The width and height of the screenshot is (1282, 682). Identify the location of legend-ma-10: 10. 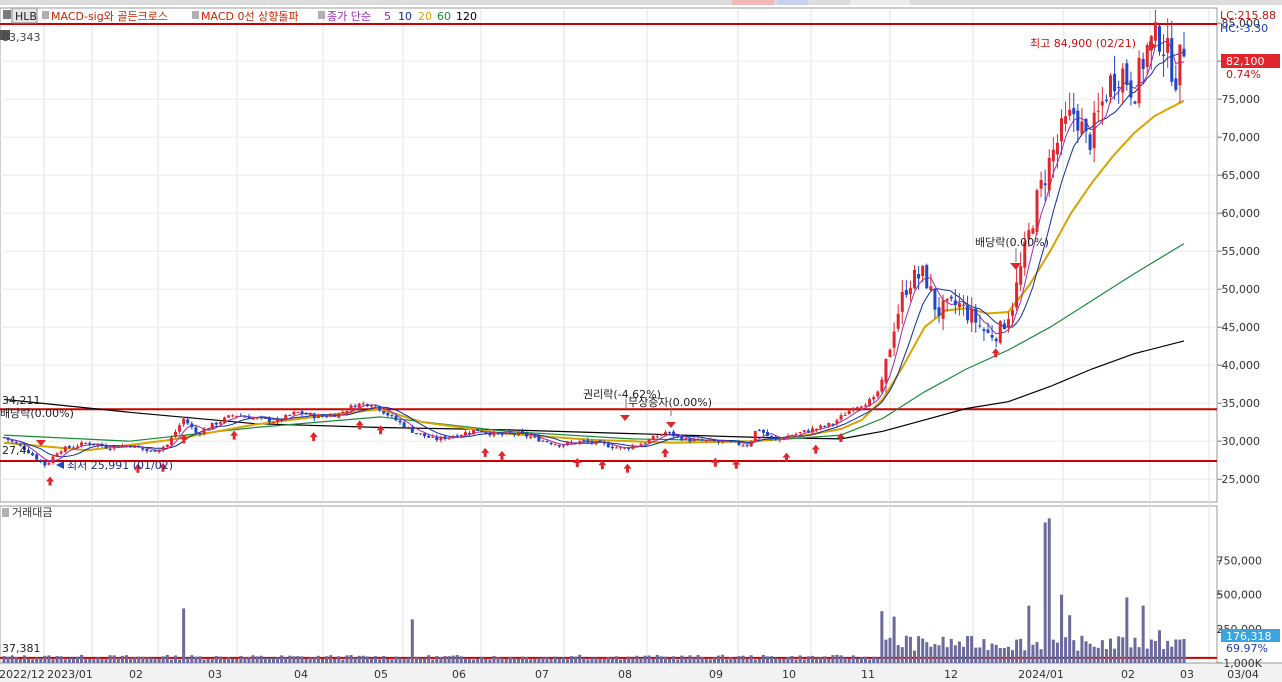
(405, 16).